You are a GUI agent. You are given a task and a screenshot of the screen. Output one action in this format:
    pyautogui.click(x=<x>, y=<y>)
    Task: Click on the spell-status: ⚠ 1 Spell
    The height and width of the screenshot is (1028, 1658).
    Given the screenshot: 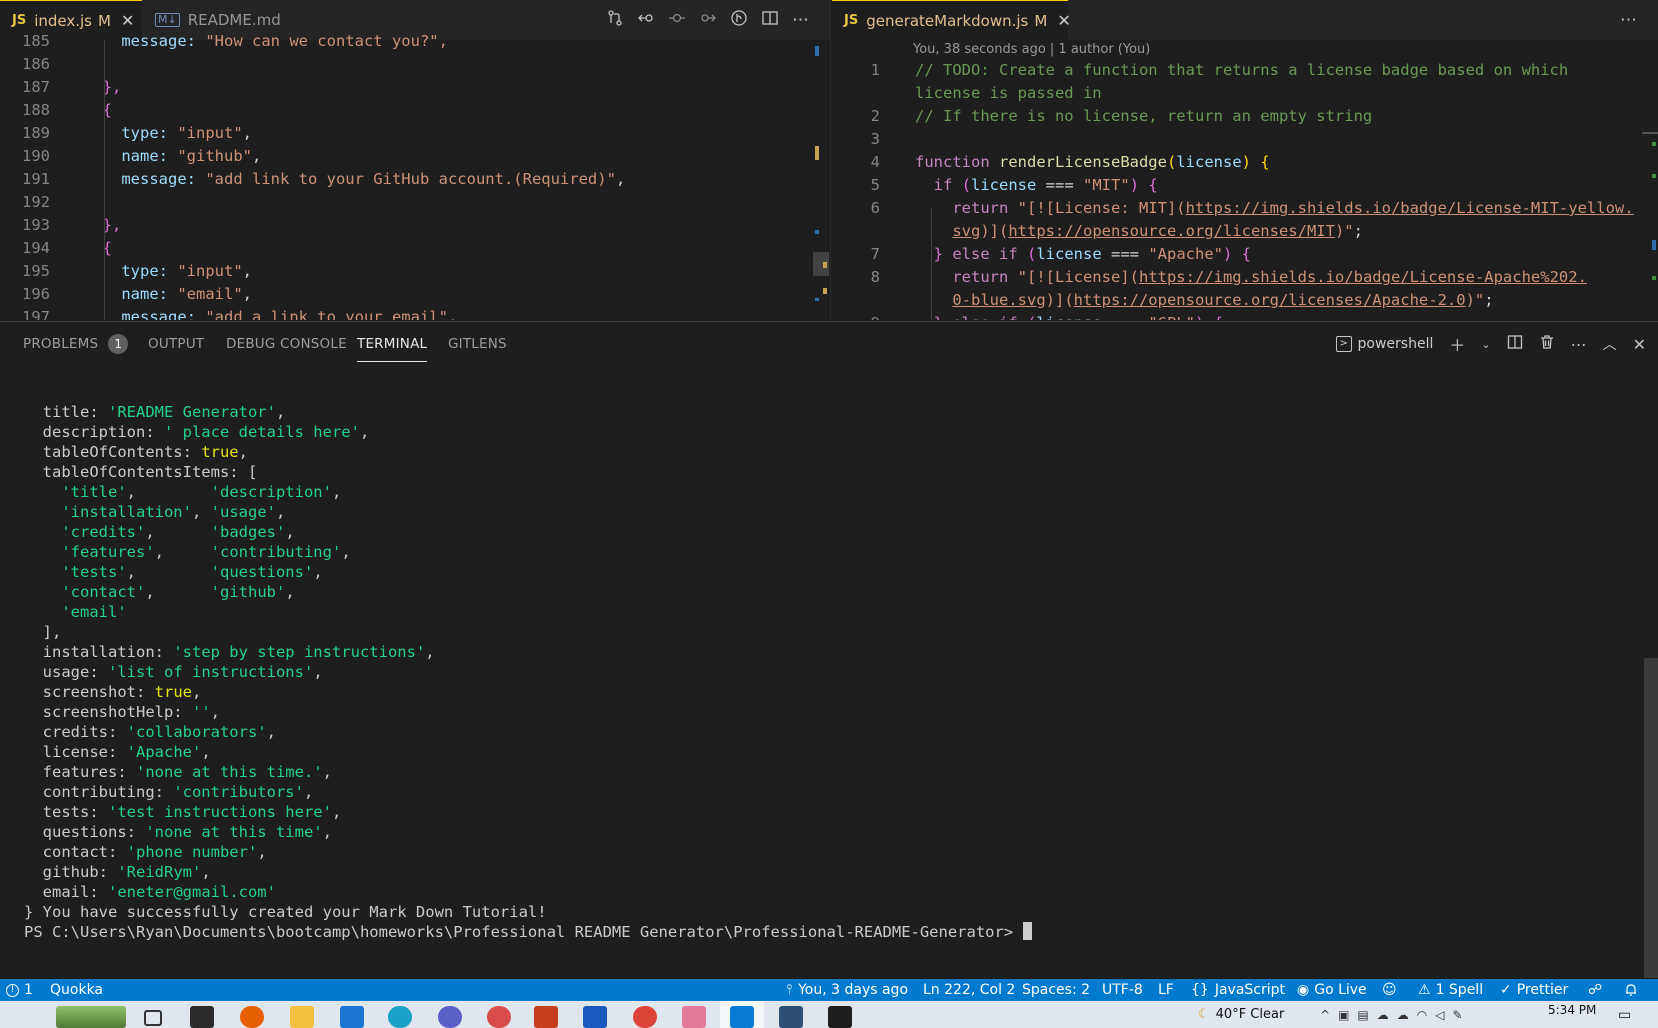 What is the action you would take?
    pyautogui.click(x=1450, y=990)
    